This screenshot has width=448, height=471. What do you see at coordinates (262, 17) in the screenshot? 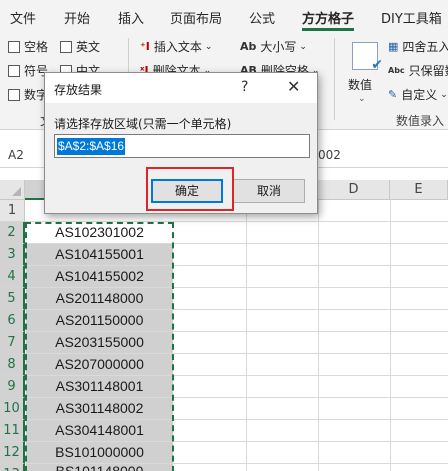
I see `tab-formulas: 公式` at bounding box center [262, 17].